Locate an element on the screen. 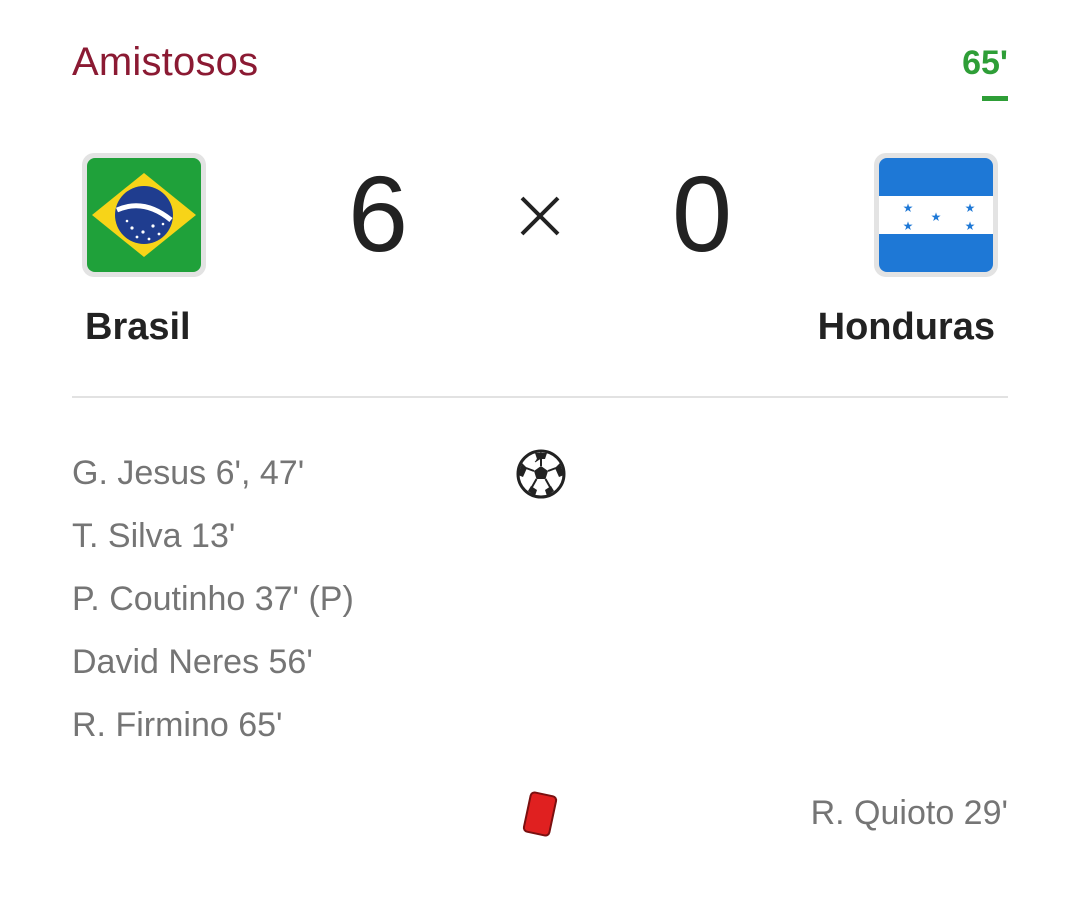  brazil-flag-icon is located at coordinates (144, 215).